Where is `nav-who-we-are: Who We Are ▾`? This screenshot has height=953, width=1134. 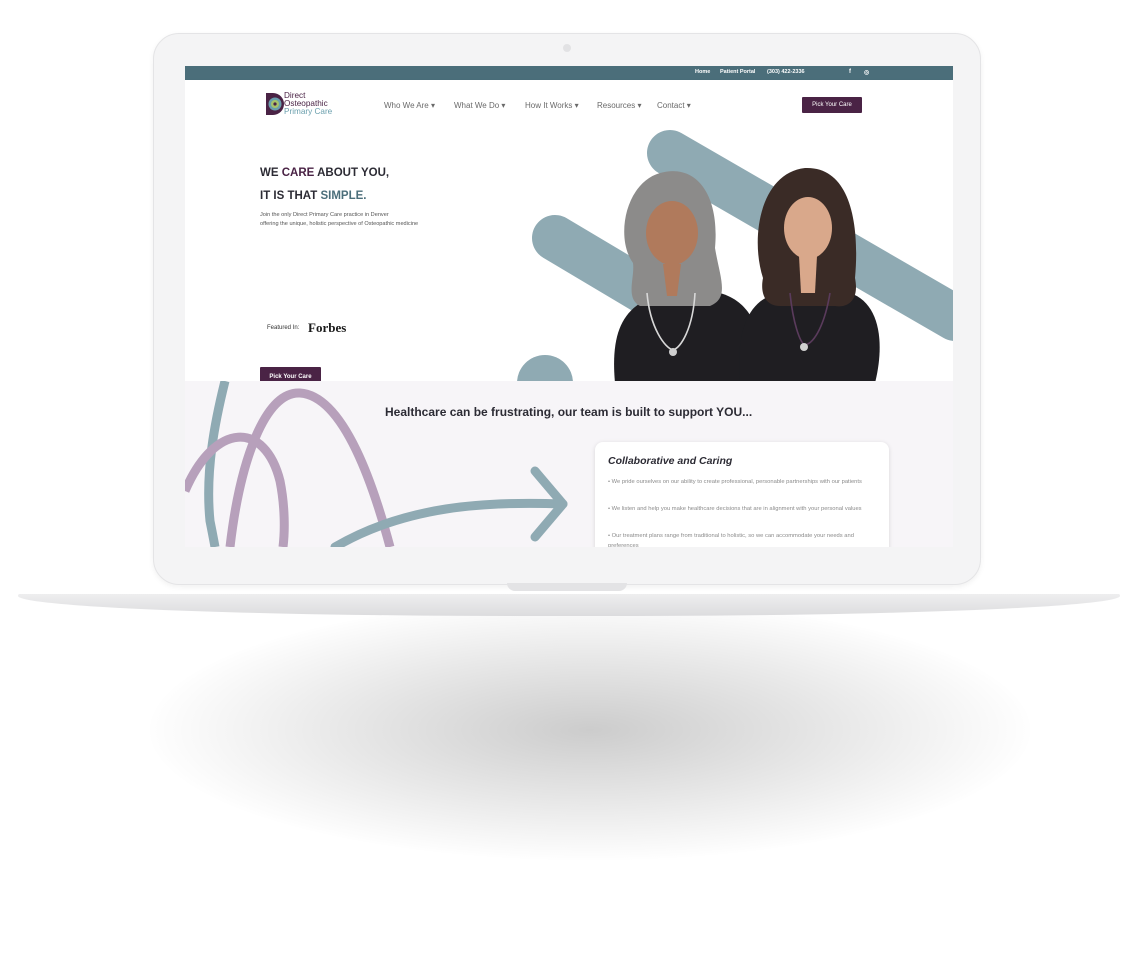 nav-who-we-are: Who We Are ▾ is located at coordinates (409, 105).